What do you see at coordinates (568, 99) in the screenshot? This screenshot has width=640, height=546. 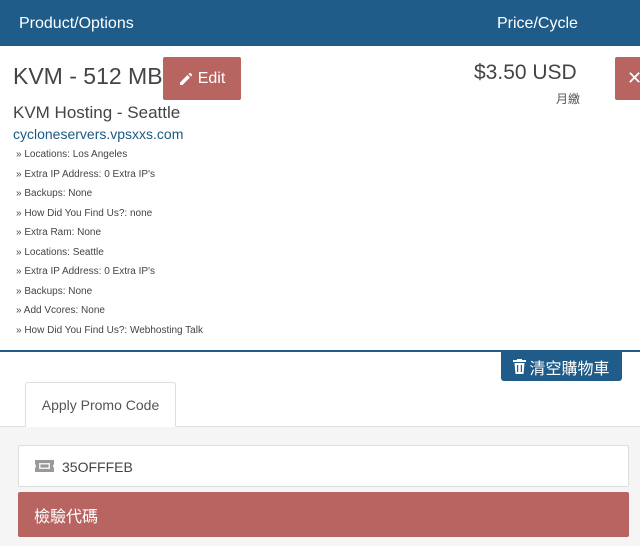 I see `billing-cycle: 月繳` at bounding box center [568, 99].